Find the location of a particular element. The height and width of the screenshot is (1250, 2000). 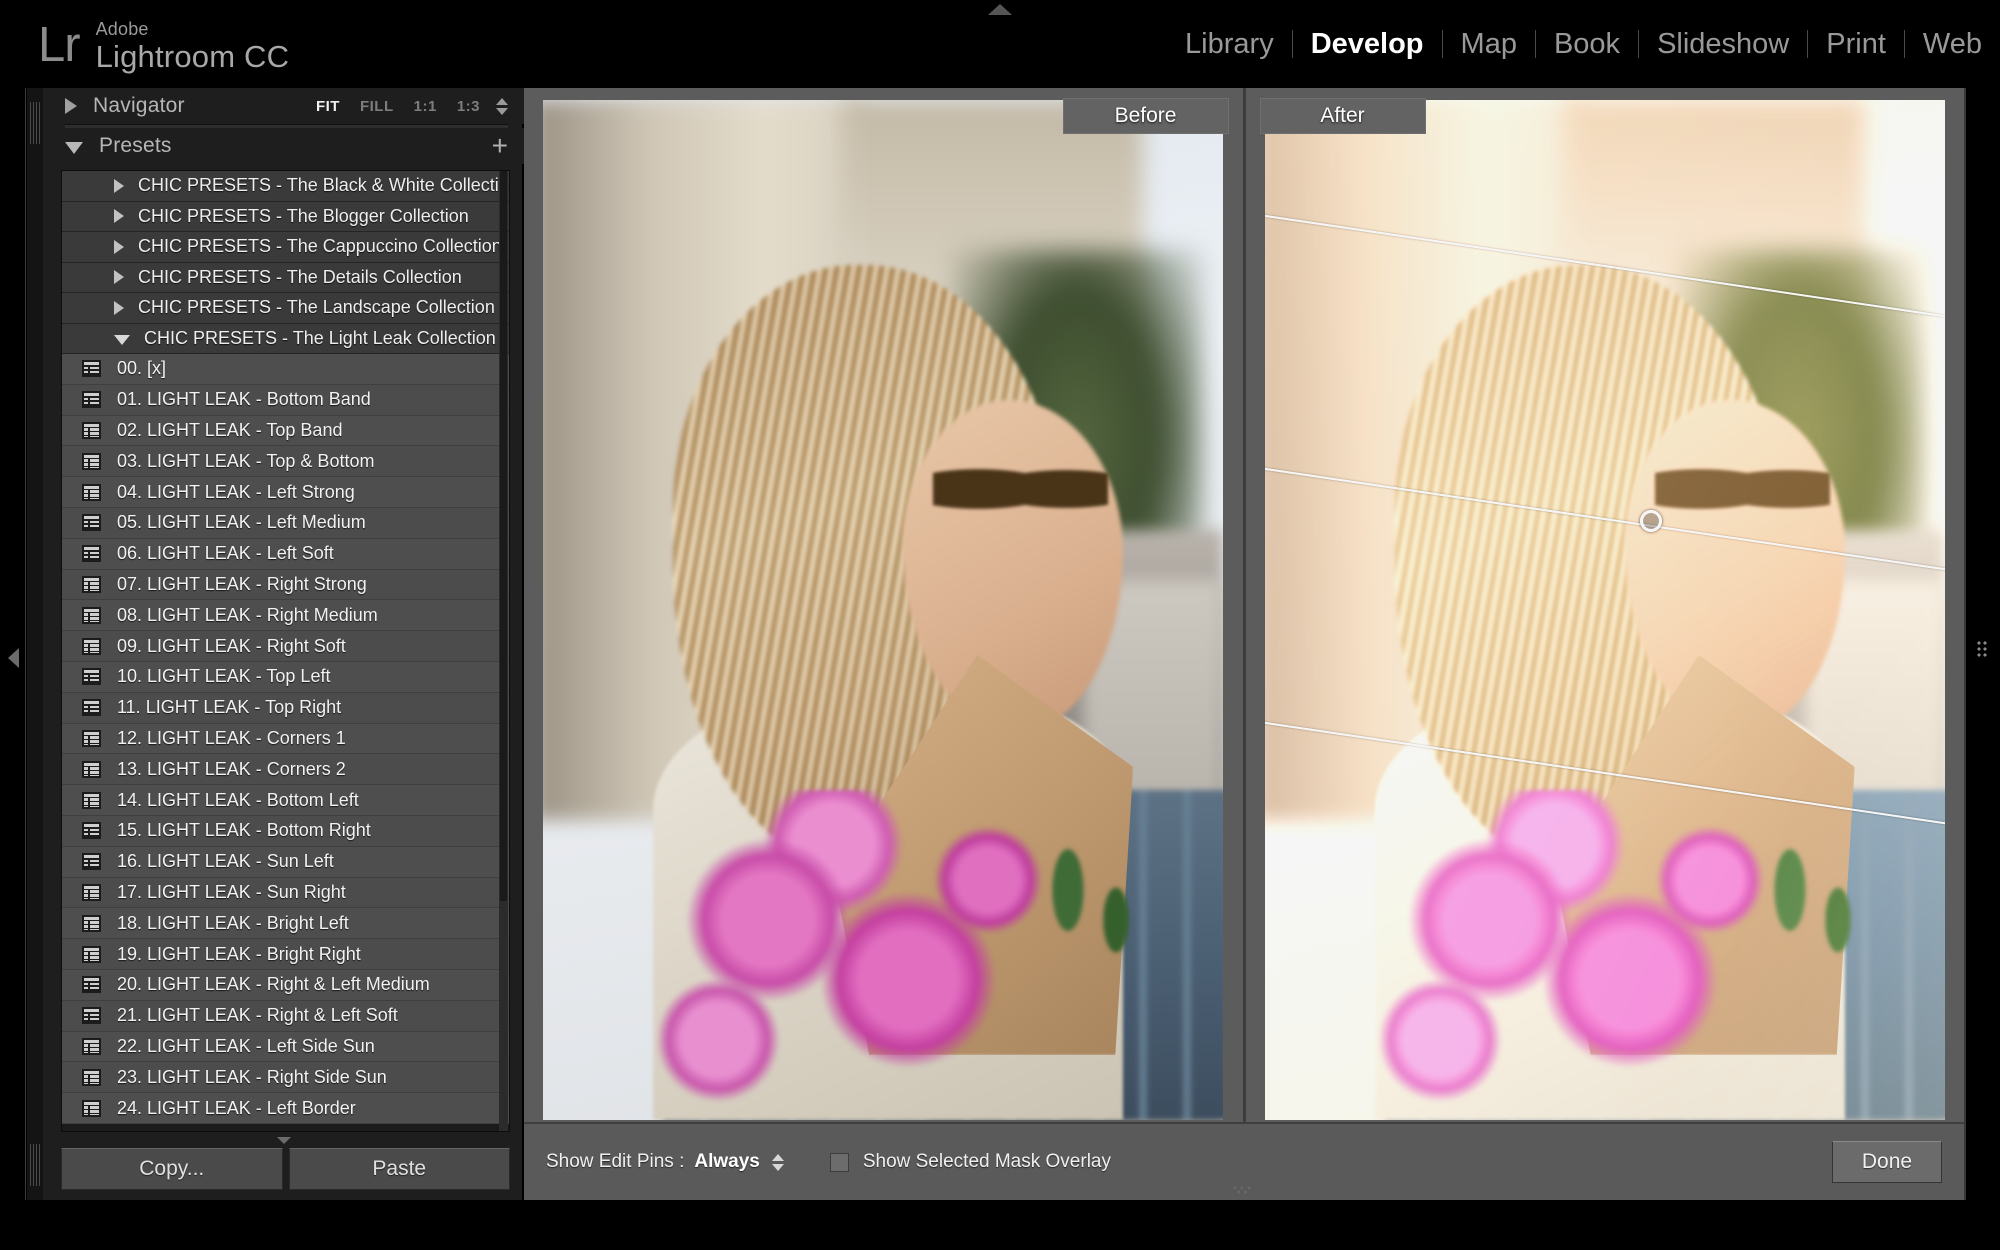

chevron-down-icon is located at coordinates (122, 339).